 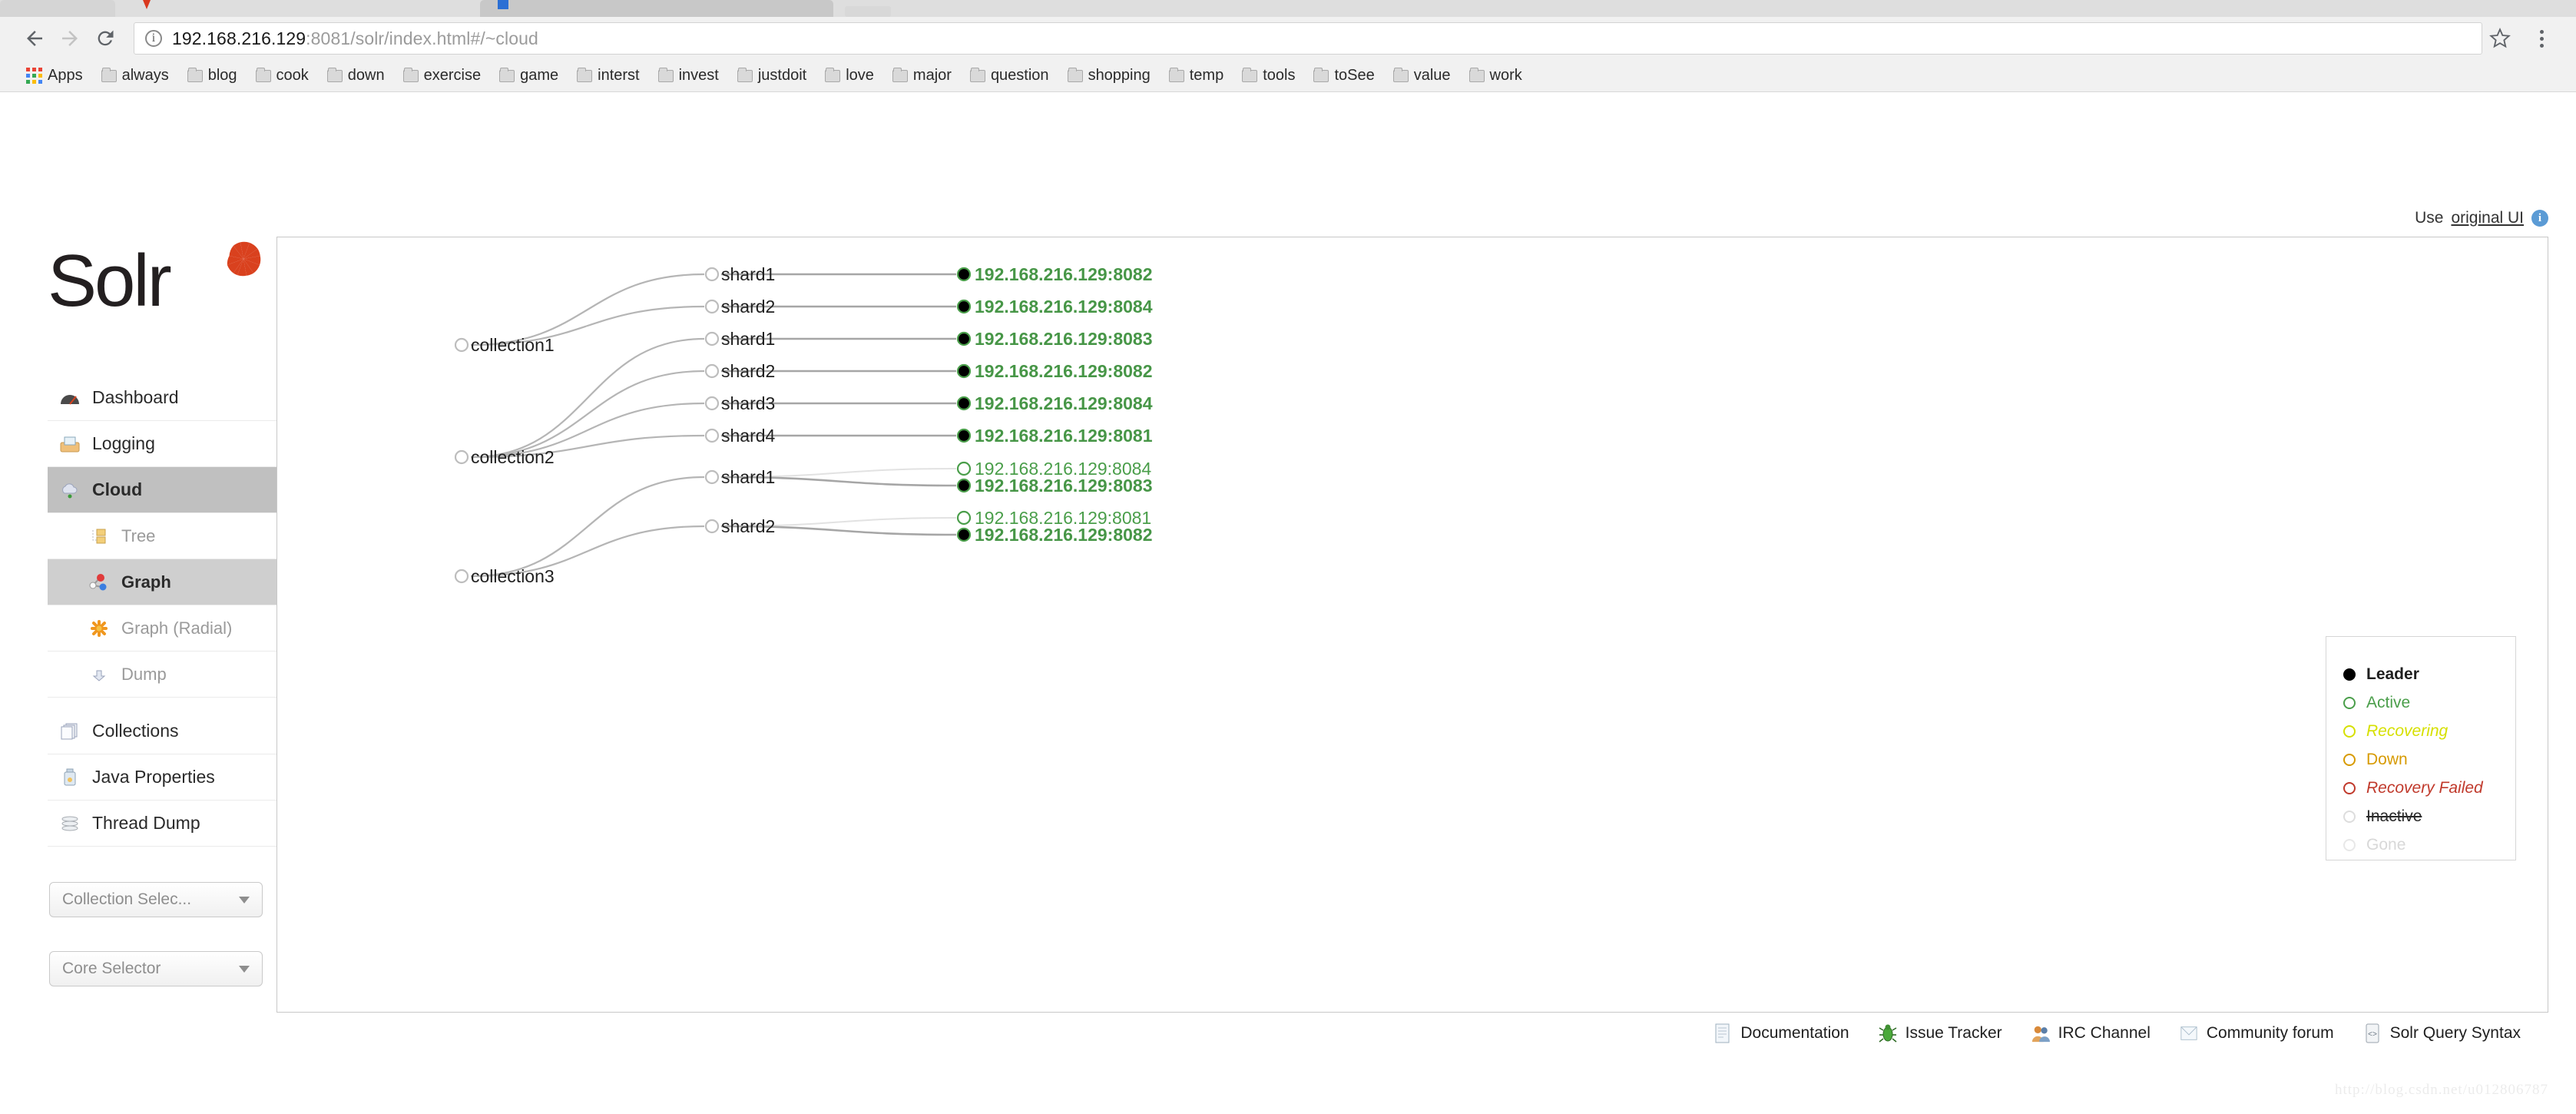 I want to click on bookmark-value: value, so click(x=1422, y=76).